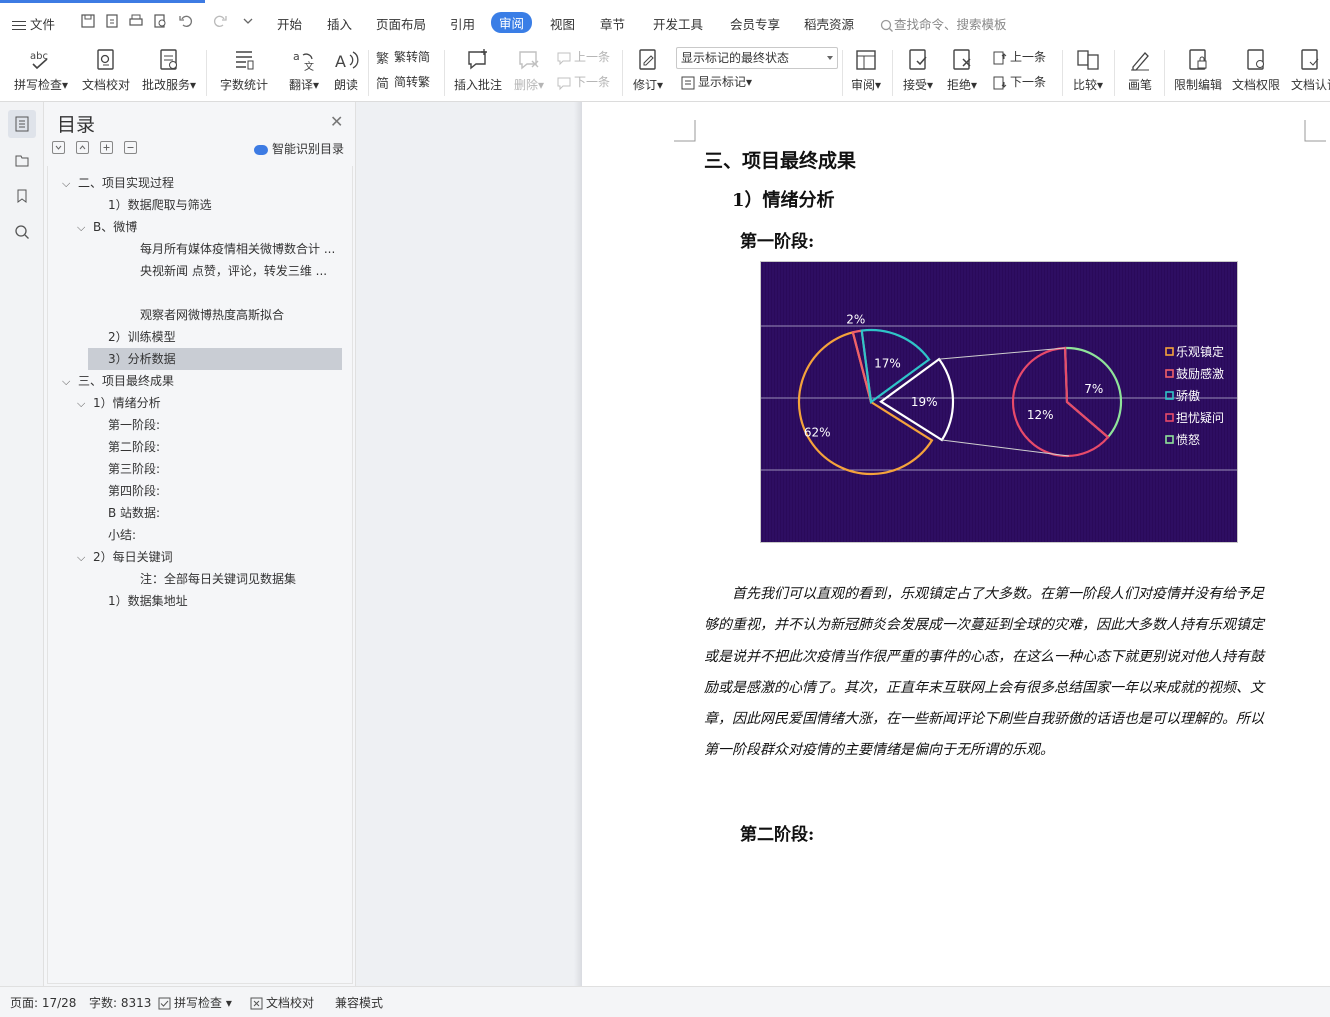  What do you see at coordinates (583, 82) in the screenshot?
I see `next-comment-button: 下一条` at bounding box center [583, 82].